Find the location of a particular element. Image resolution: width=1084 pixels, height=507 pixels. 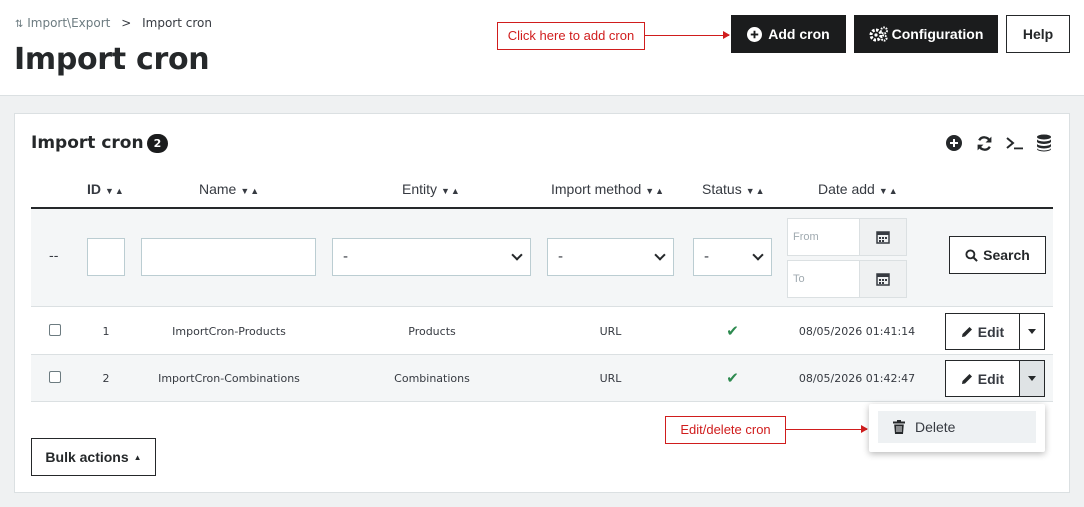

configuration-button: Configuration is located at coordinates (926, 34).